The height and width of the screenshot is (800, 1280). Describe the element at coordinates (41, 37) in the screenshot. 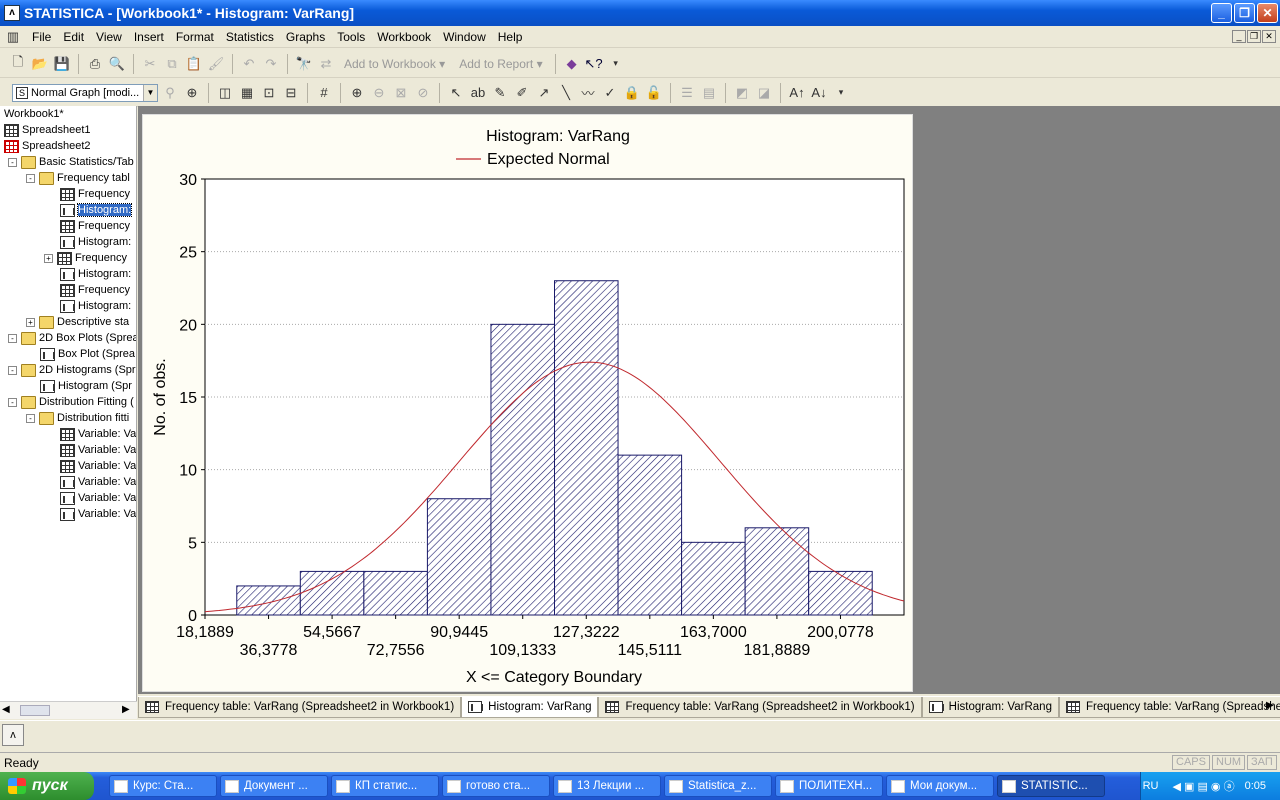

I see `menu-file: File` at that location.